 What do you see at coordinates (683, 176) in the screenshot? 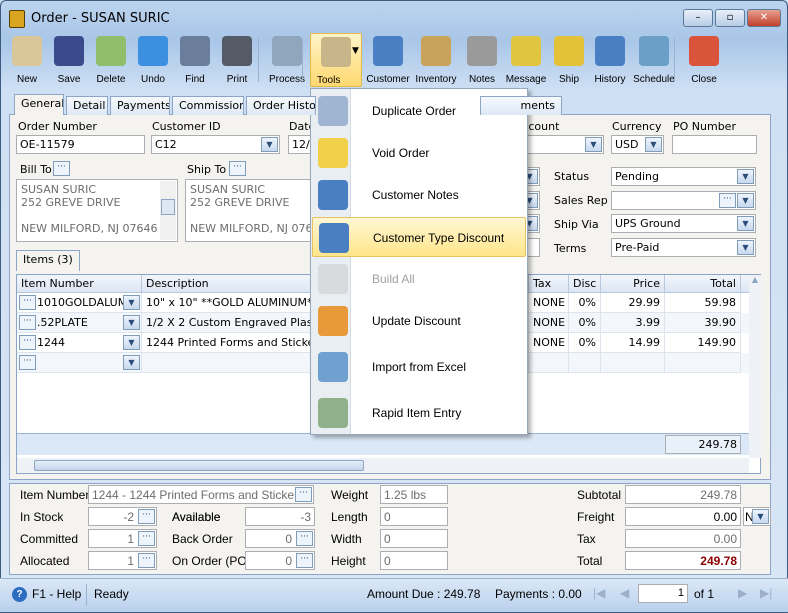
I see `status-select: Pending ▼` at bounding box center [683, 176].